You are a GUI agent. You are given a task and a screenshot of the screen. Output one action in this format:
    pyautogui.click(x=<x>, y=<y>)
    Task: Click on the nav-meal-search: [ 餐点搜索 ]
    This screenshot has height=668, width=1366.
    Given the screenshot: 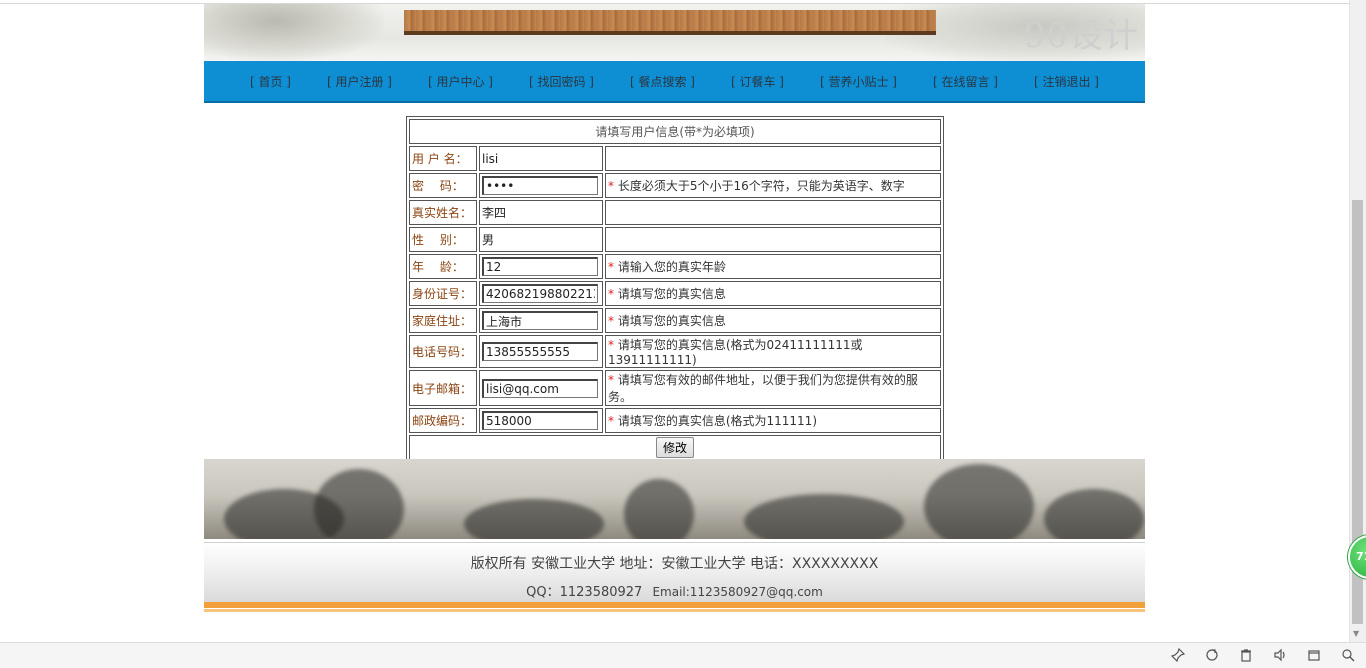 What is the action you would take?
    pyautogui.click(x=662, y=81)
    